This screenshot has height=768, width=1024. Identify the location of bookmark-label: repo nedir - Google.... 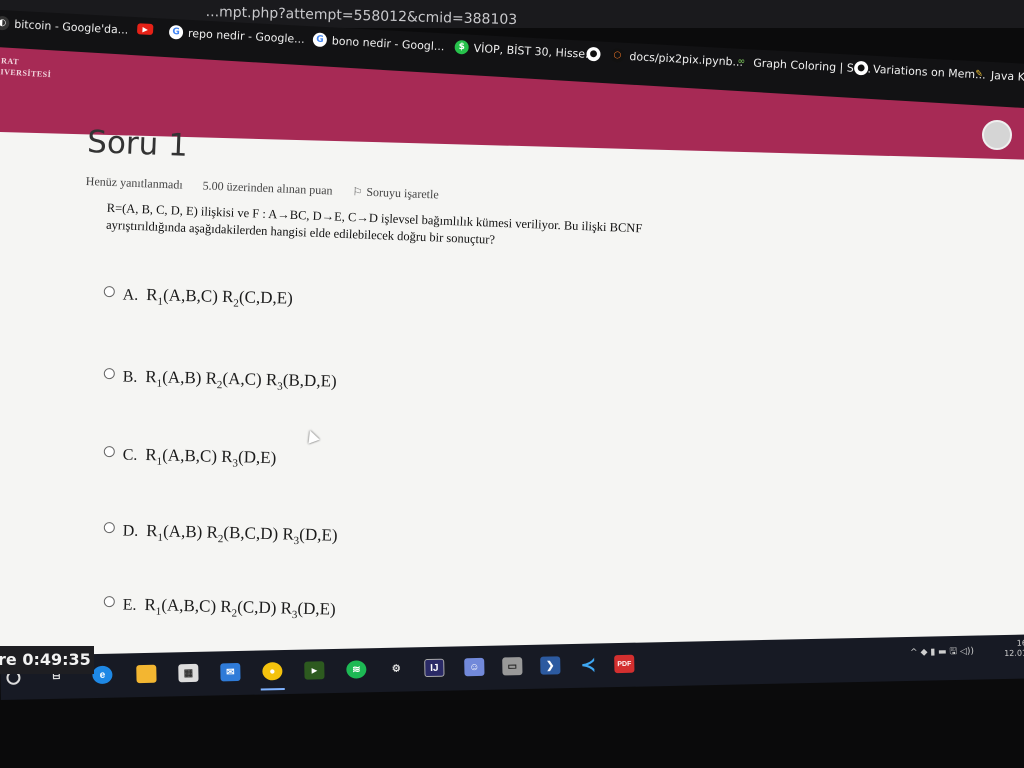
(246, 36).